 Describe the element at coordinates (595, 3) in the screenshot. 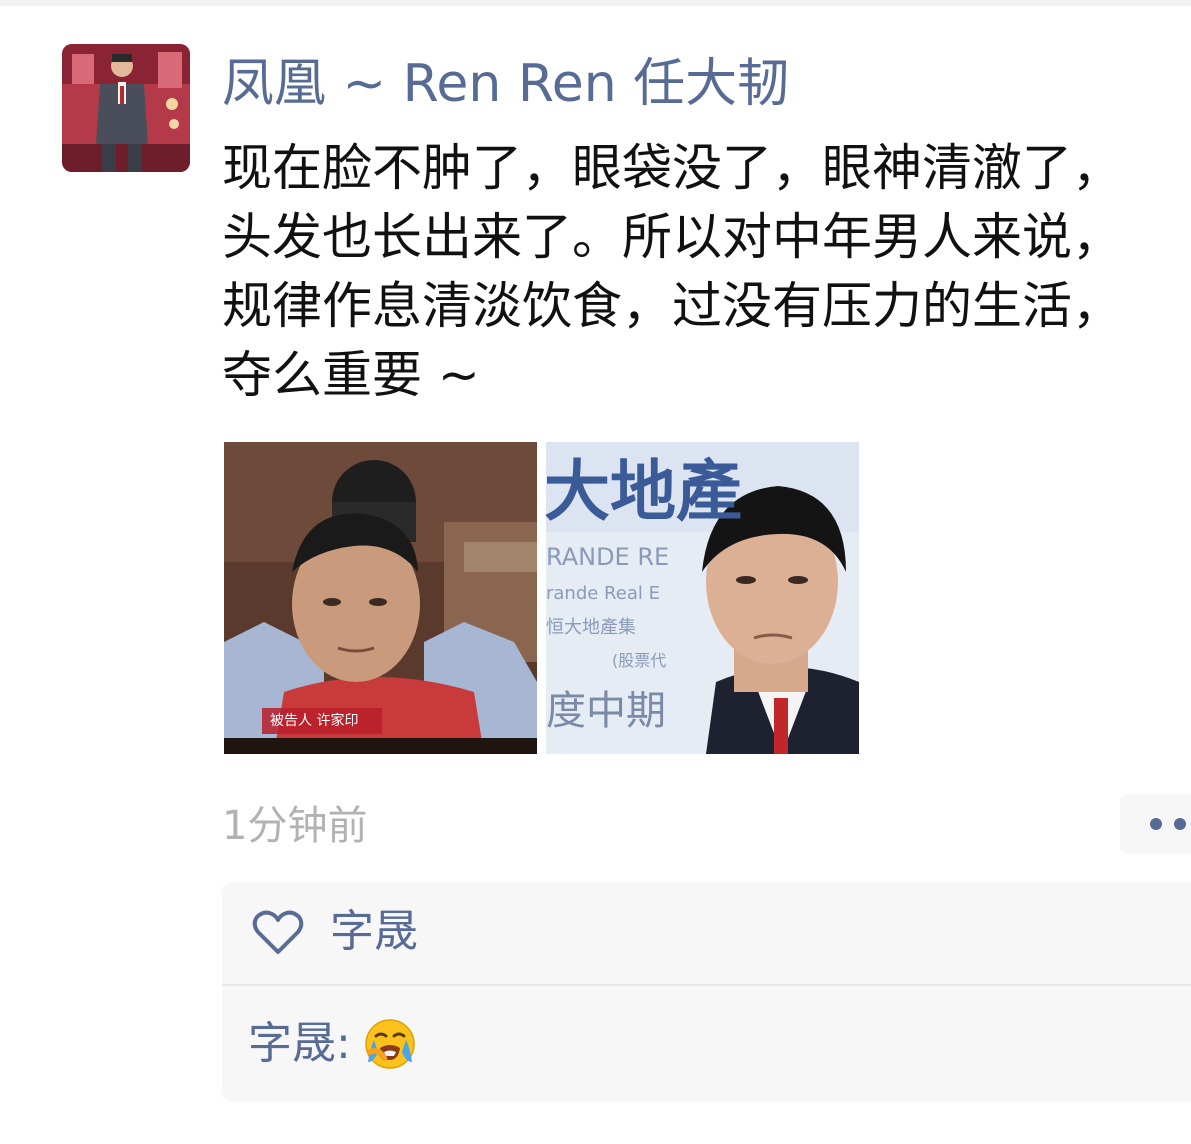

I see `top-divider` at that location.